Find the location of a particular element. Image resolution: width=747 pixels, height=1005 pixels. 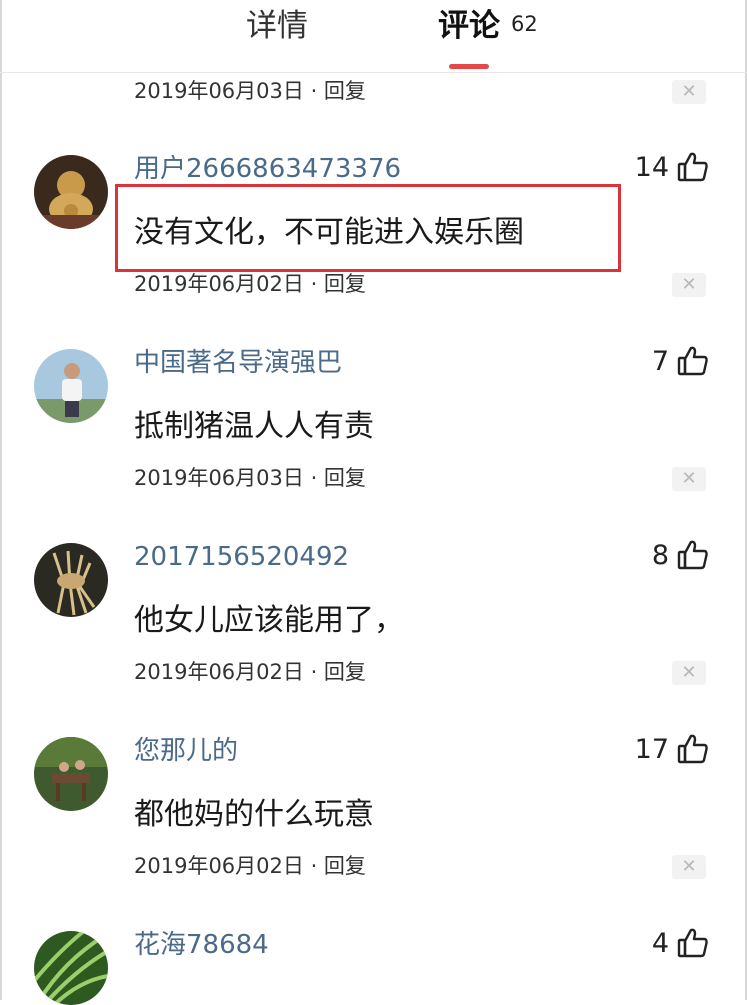

comment-username: 中国著名导演强巴 is located at coordinates (238, 363).